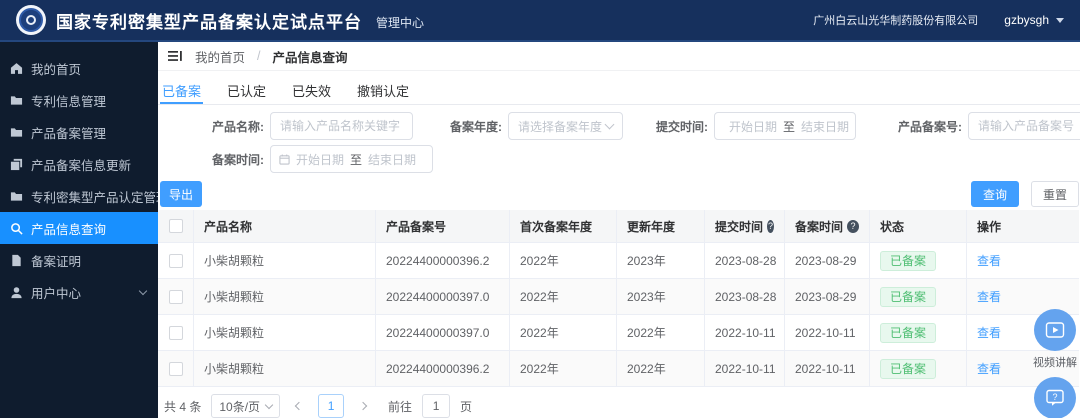 The image size is (1080, 418). I want to click on col-submit-date: 提交时间, so click(745, 226).